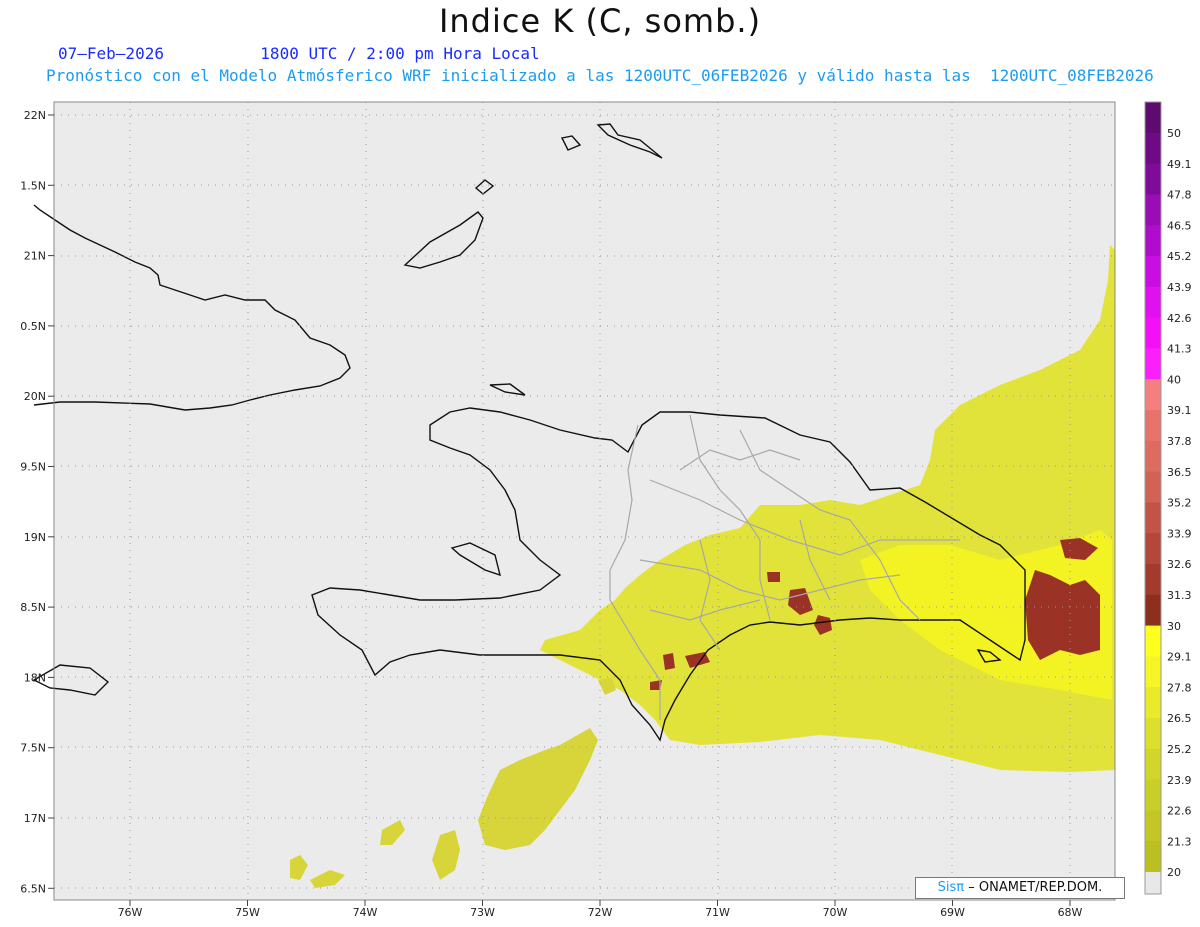 This screenshot has width=1200, height=927. What do you see at coordinates (33, 467) in the screenshot?
I see `lat-label: 9.5N` at bounding box center [33, 467].